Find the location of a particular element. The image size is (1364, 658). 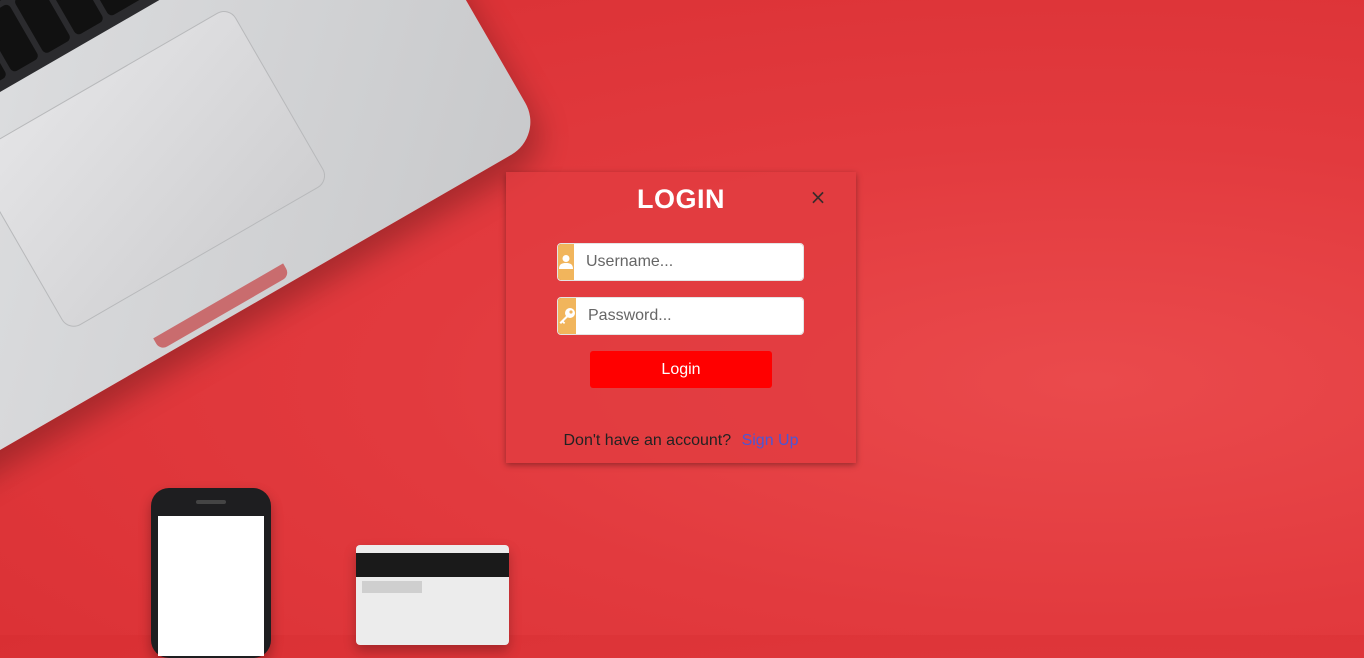

username-group is located at coordinates (680, 262).